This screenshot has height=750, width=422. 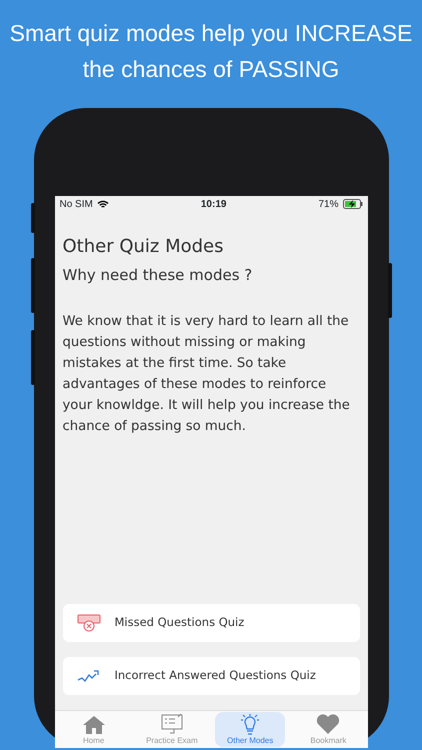 What do you see at coordinates (158, 275) in the screenshot?
I see `section-subtitle: Why need these modes ?` at bounding box center [158, 275].